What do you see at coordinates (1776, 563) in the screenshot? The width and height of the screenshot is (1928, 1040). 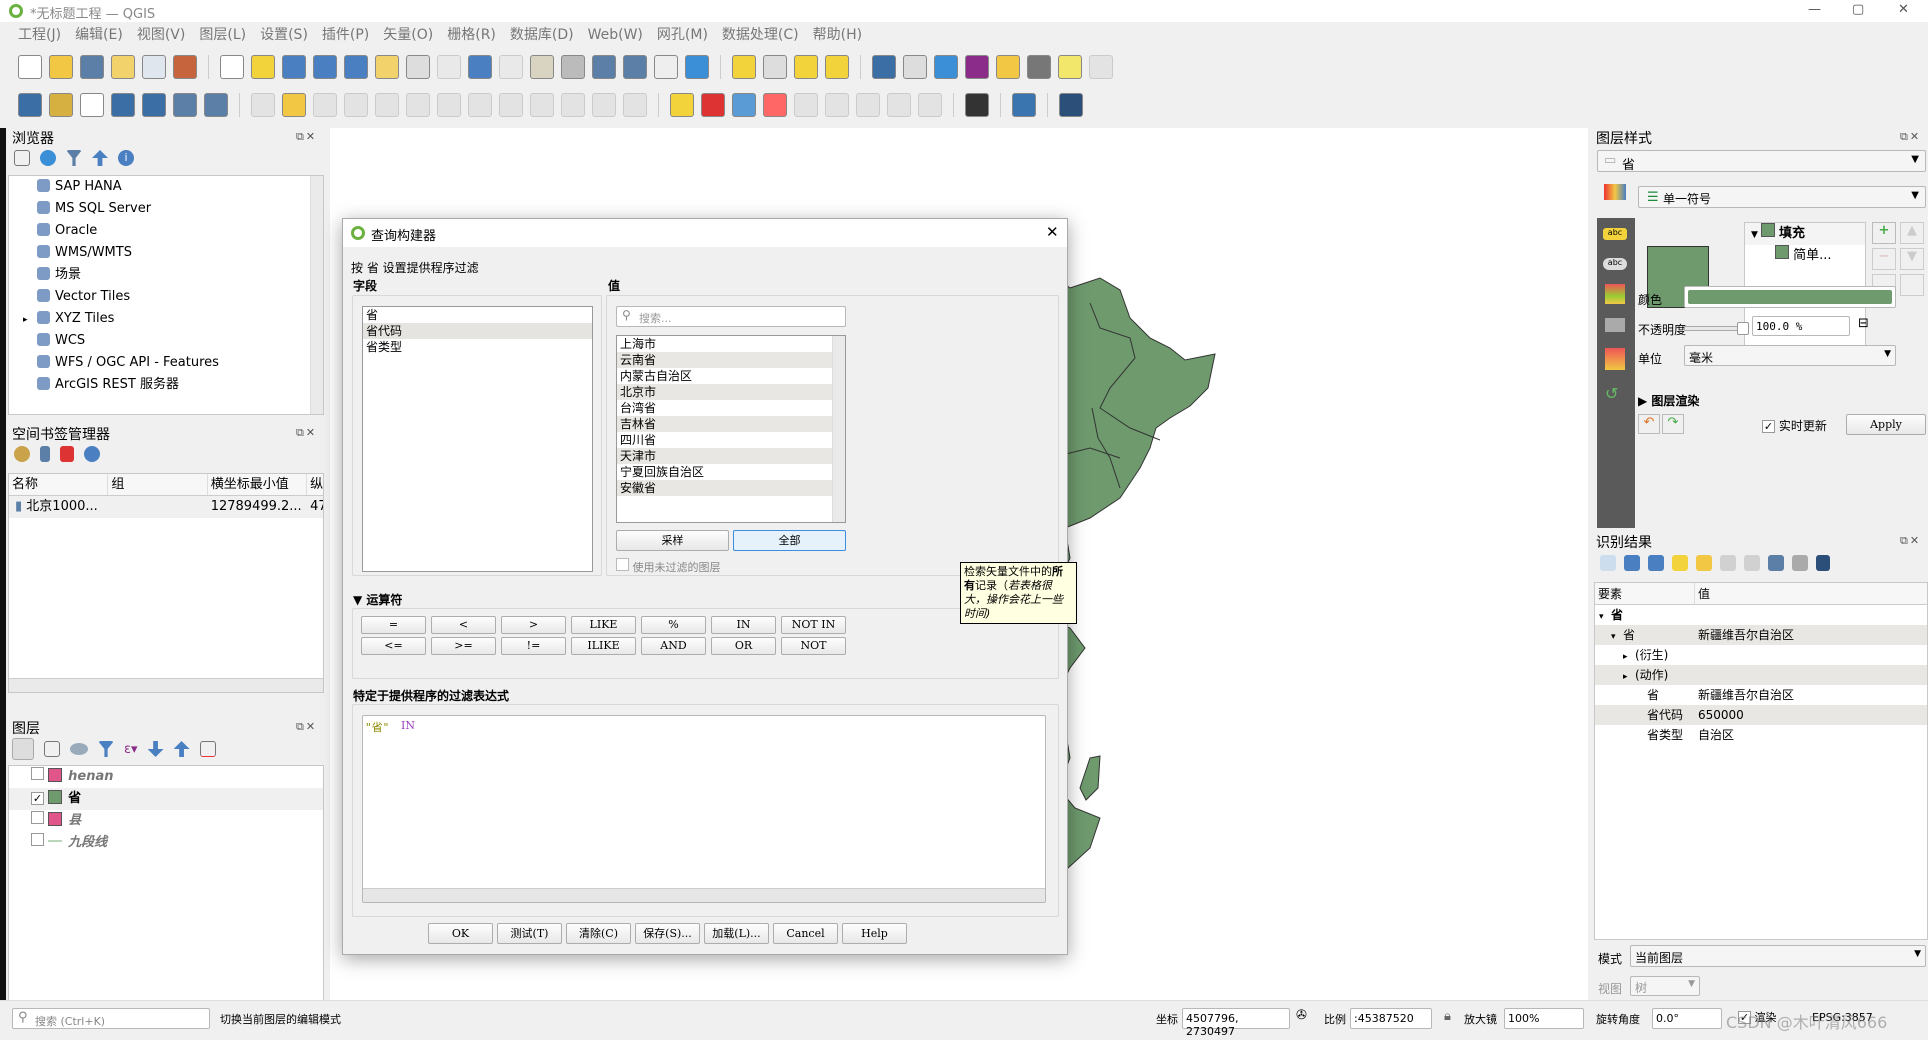 I see `identify-mode-icon` at bounding box center [1776, 563].